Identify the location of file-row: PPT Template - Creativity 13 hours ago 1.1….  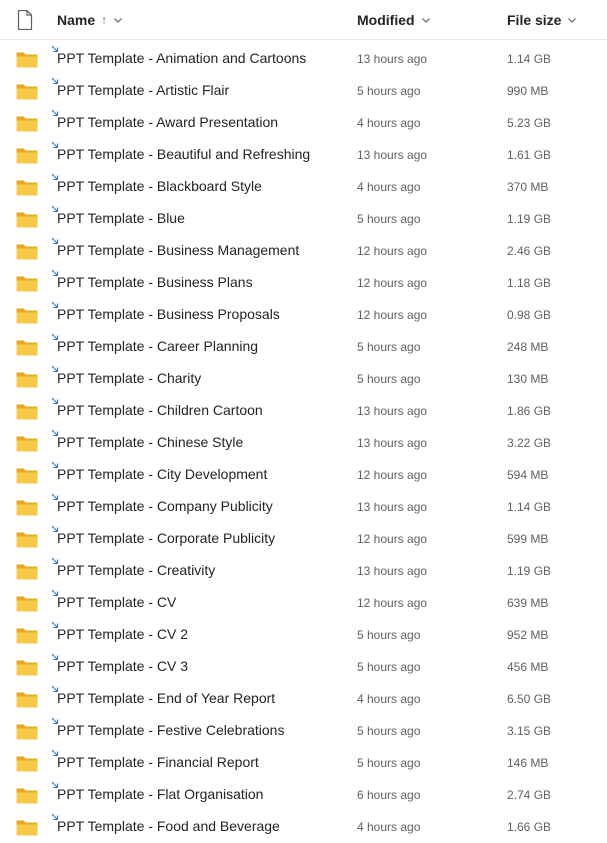
(303, 570).